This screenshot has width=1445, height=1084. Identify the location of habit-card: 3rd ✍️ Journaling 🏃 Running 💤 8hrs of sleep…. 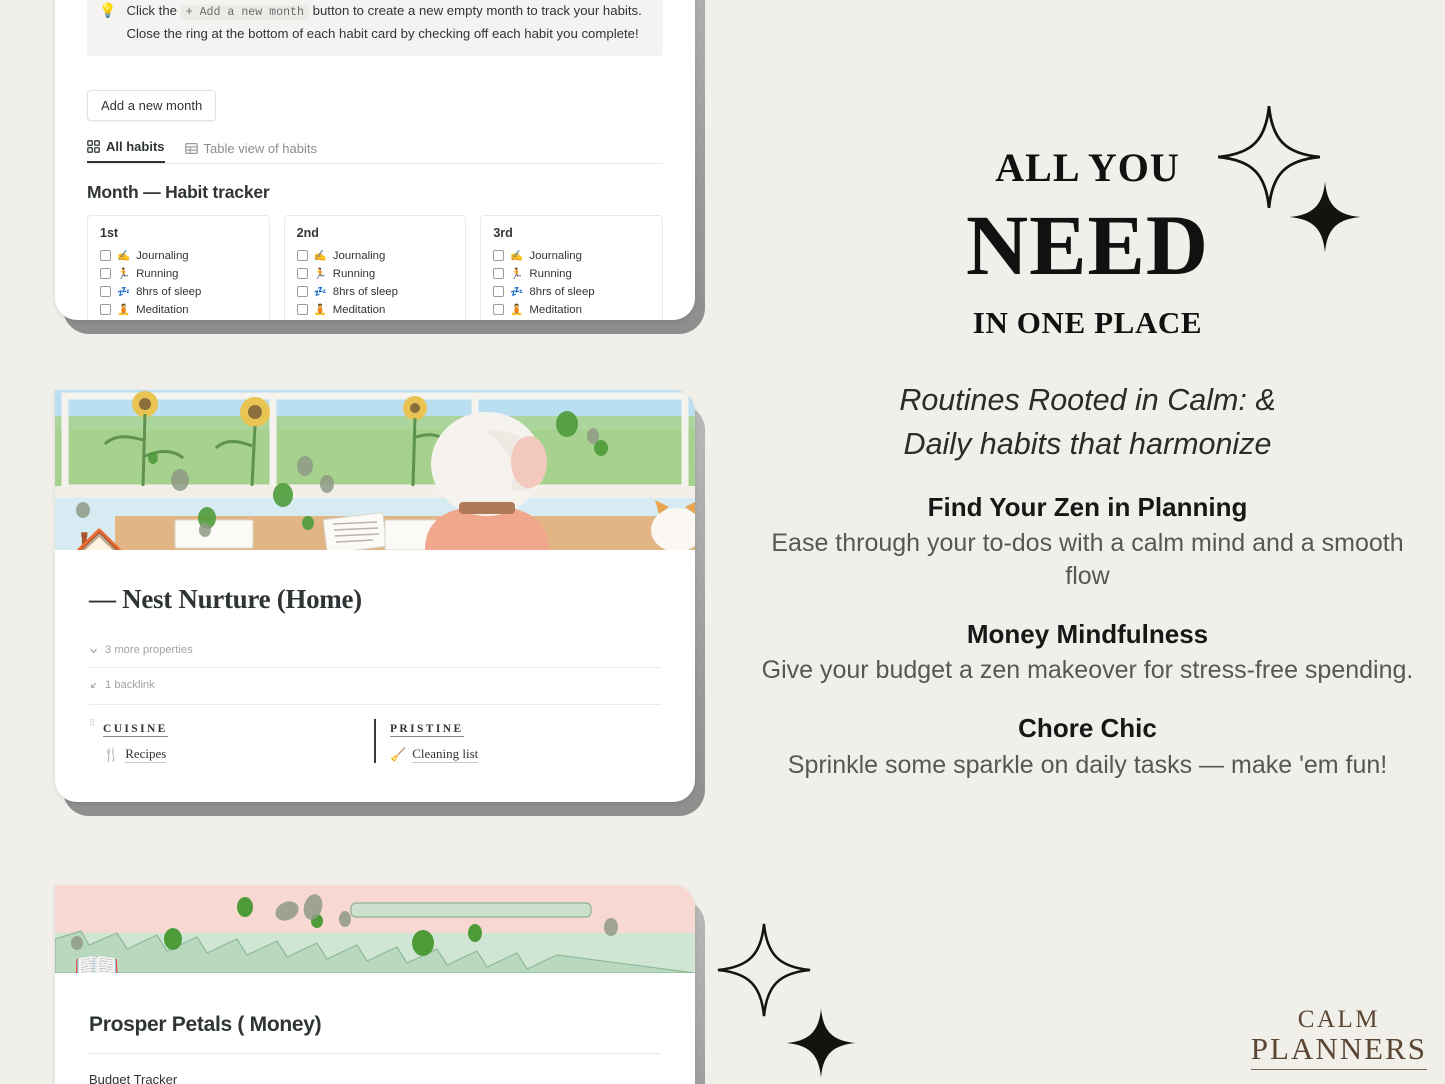
(572, 267).